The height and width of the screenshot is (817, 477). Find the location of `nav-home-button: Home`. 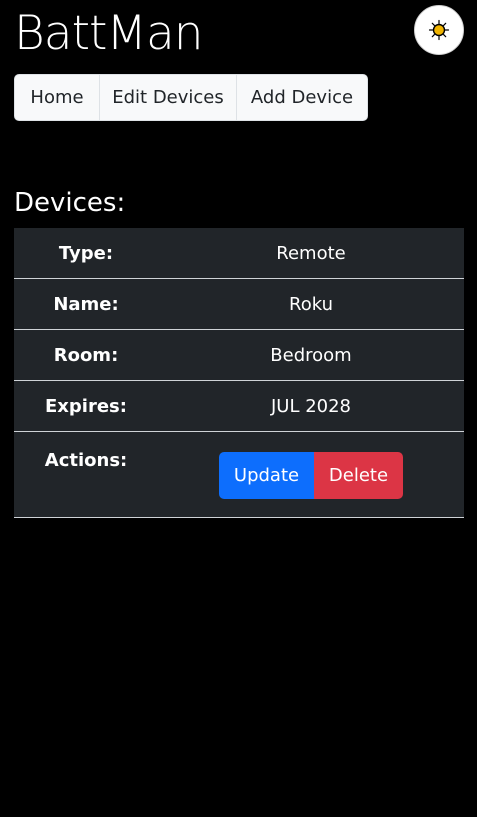

nav-home-button: Home is located at coordinates (57, 97).